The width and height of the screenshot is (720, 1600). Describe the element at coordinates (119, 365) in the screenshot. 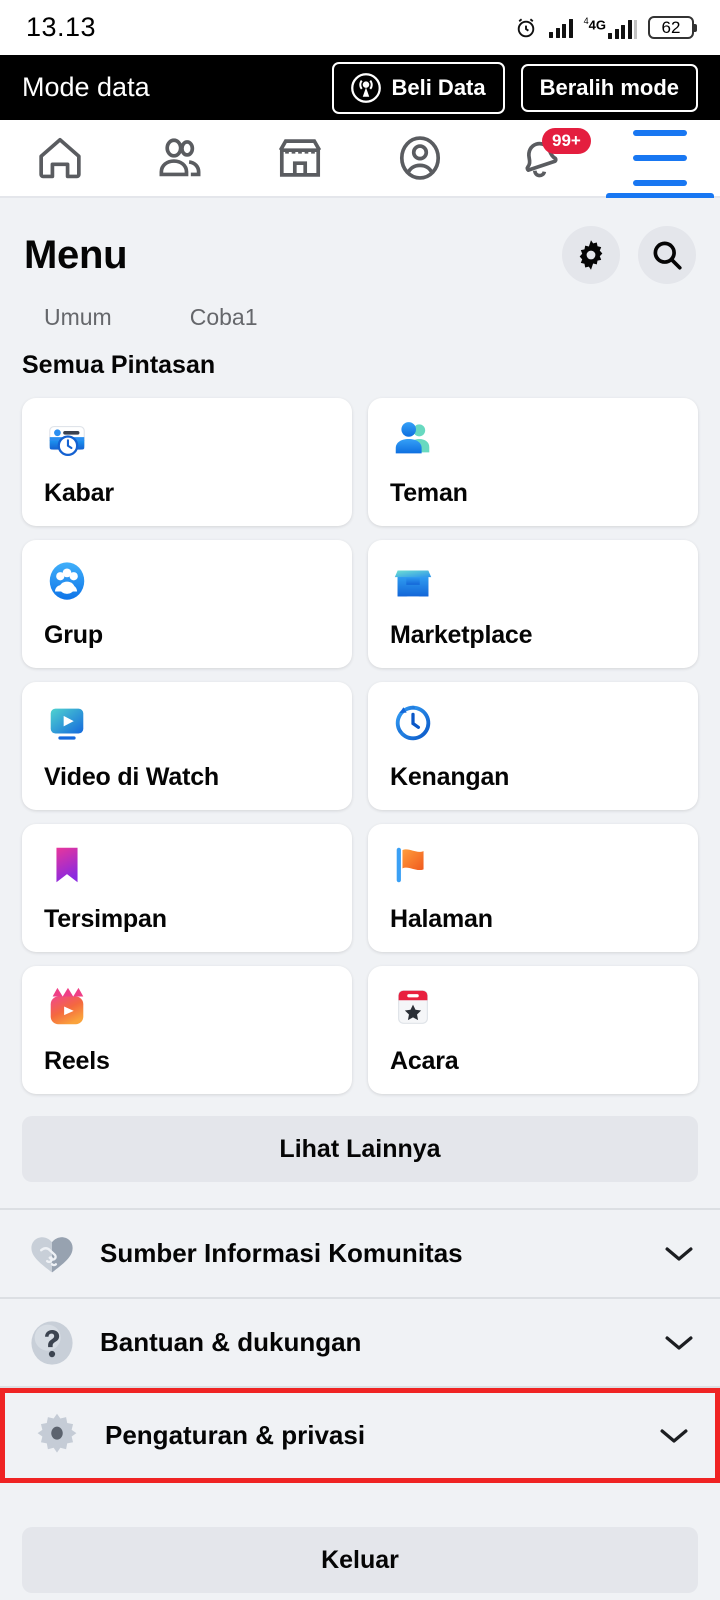

I see `shortcuts-section-title: Semua Pintasan` at that location.